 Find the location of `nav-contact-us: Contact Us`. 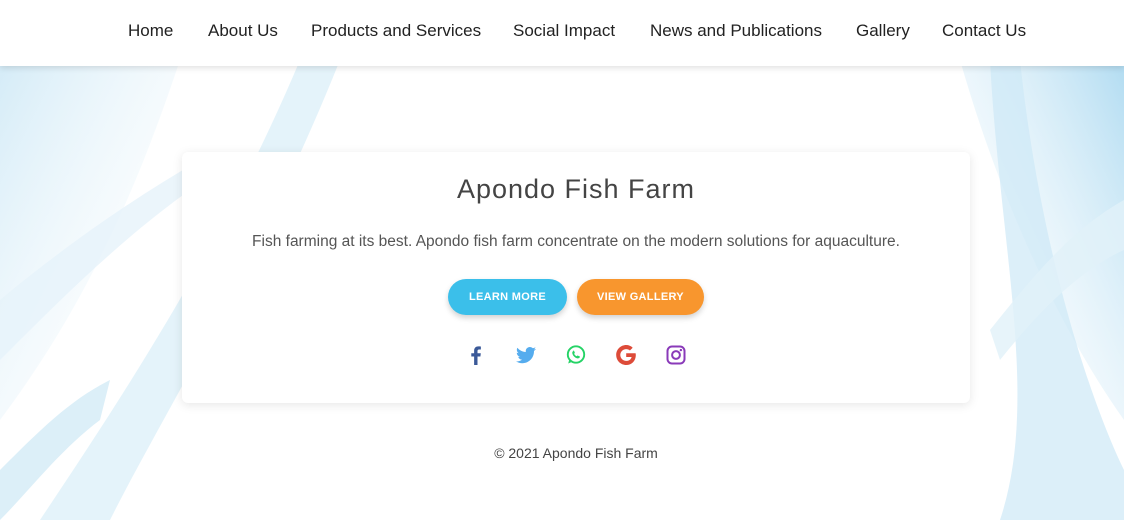

nav-contact-us: Contact Us is located at coordinates (984, 31).